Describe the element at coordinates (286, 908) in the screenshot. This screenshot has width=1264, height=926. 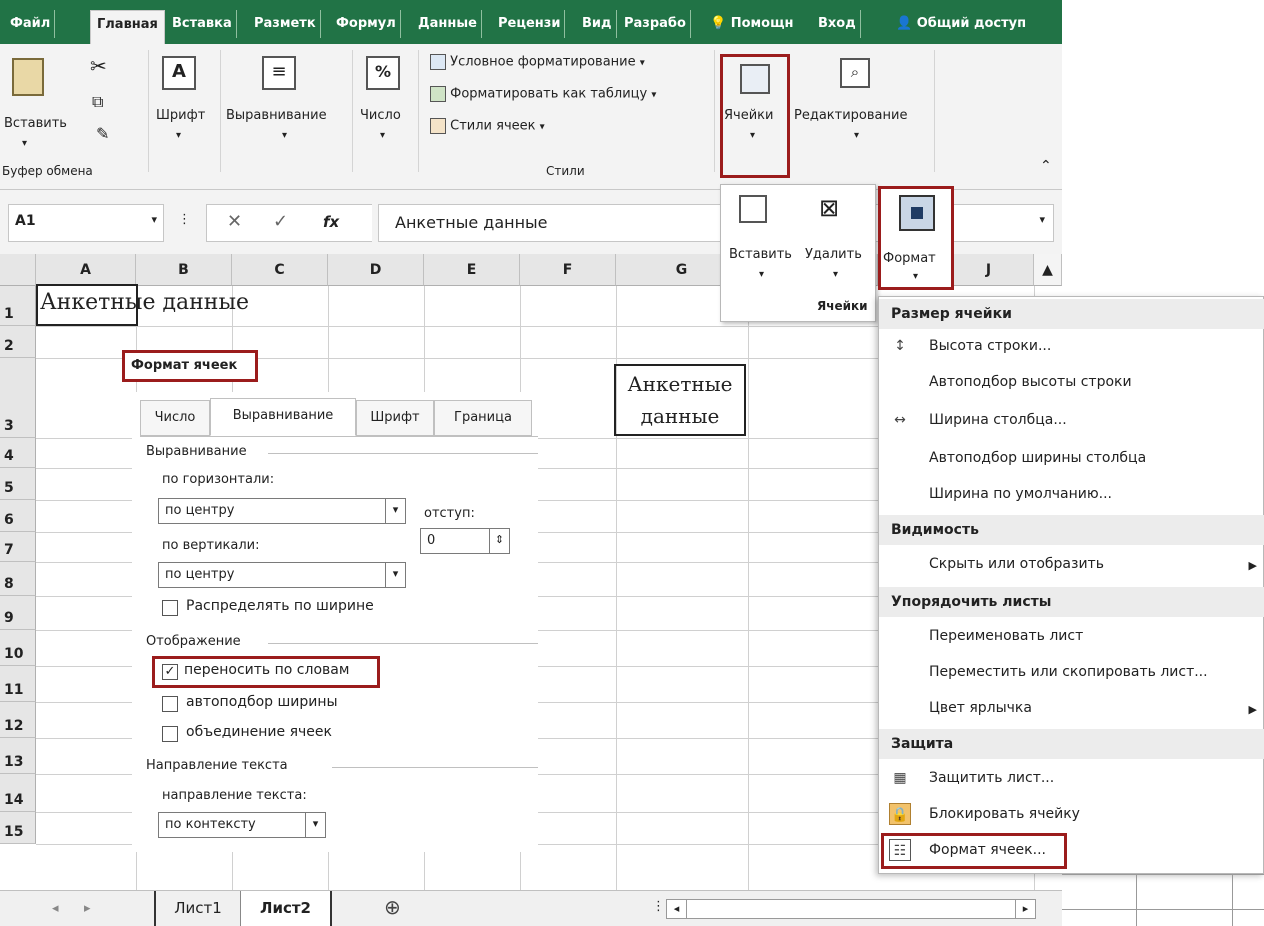
I see `sheet-tab-2: Лист2` at that location.